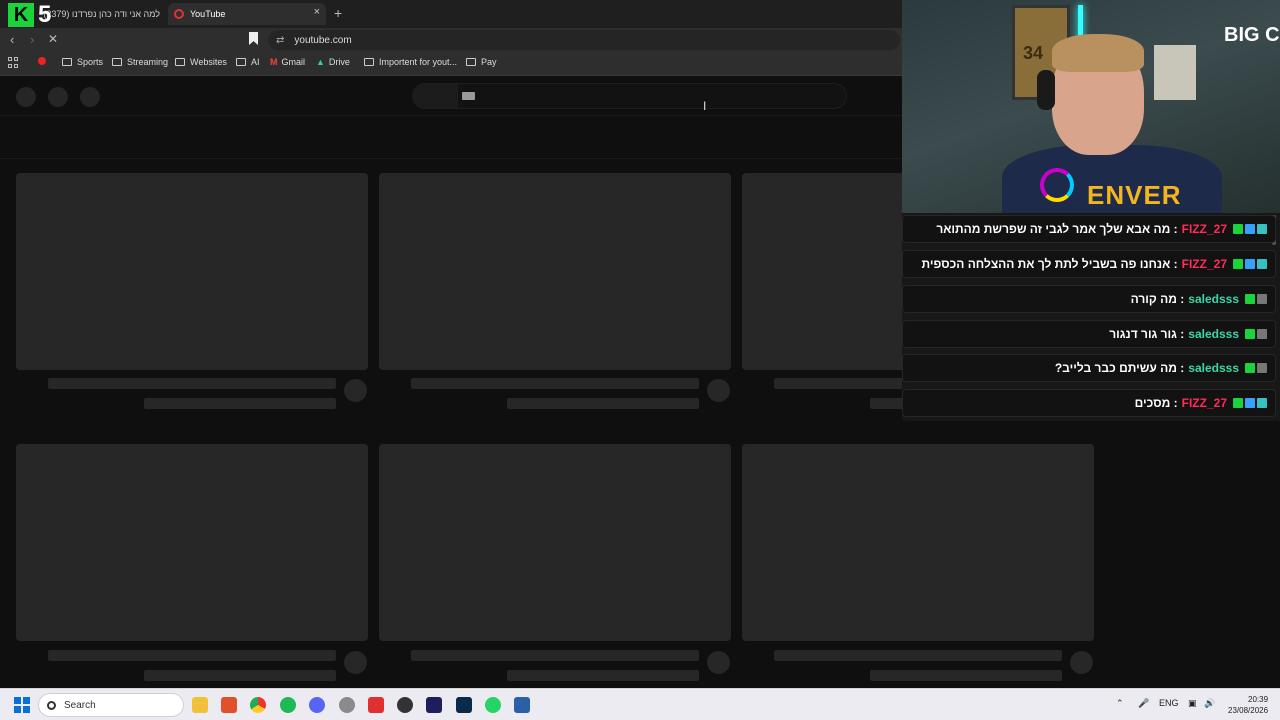 The image size is (1280, 720). Describe the element at coordinates (640, 704) in the screenshot. I see `windows-taskbar: Search ⌃ 🎤 ENG ▣ 🔊 20:39 23/08/2026` at that location.